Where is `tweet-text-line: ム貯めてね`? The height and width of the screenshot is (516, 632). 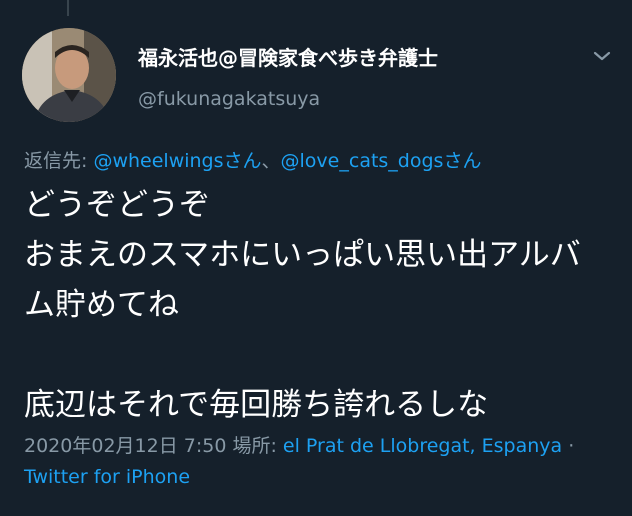
tweet-text-line: ム貯めてね is located at coordinates (101, 305).